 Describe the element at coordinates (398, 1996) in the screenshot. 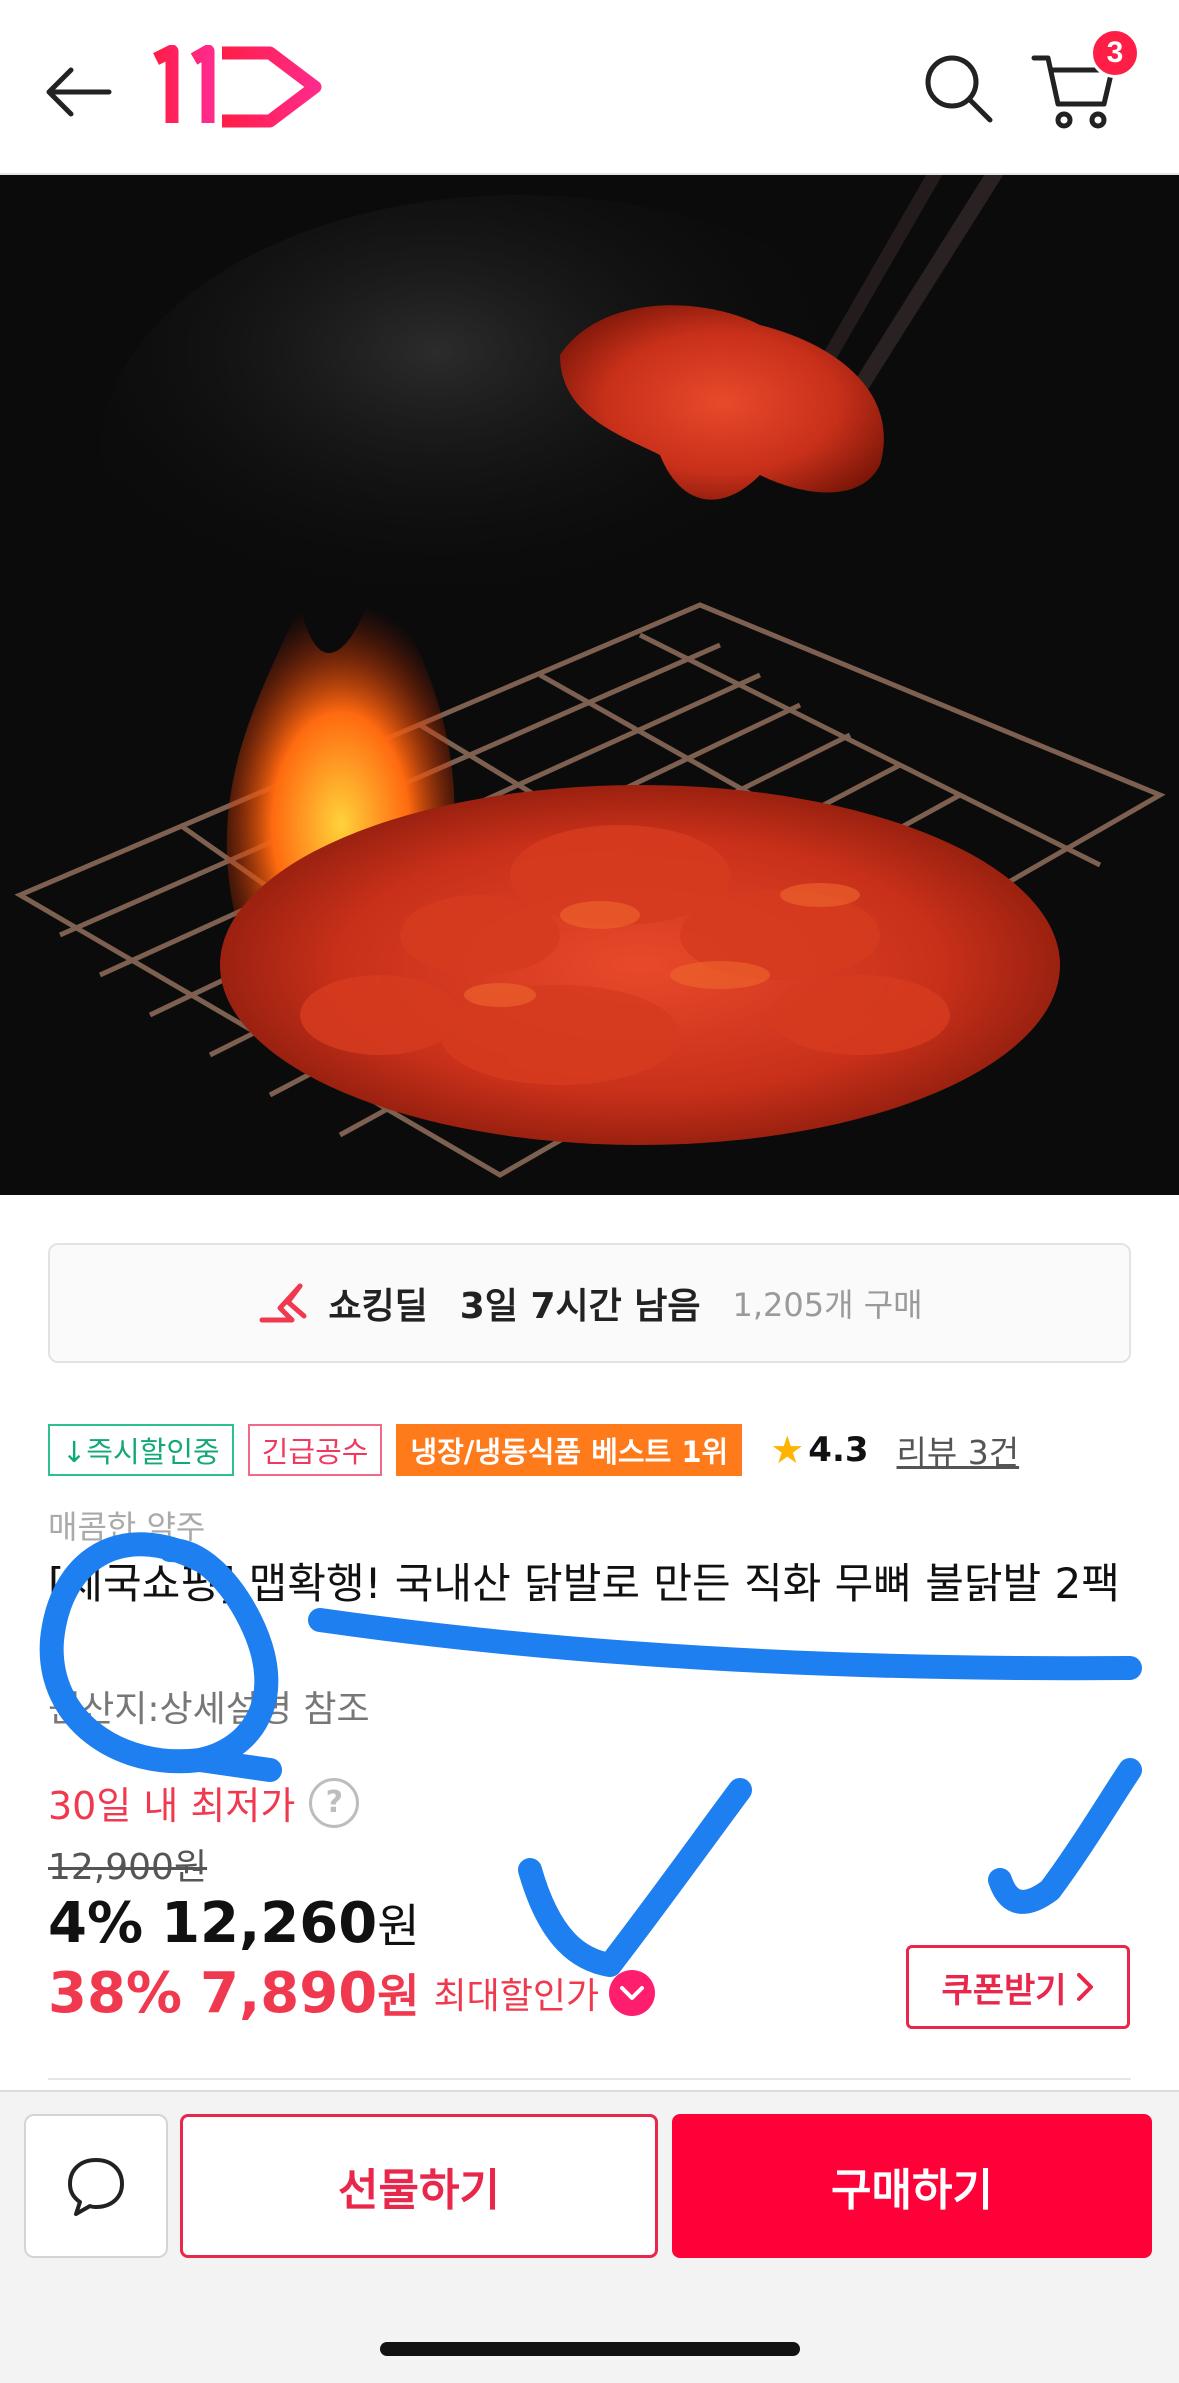

I see `max-discount-currency: 원` at that location.